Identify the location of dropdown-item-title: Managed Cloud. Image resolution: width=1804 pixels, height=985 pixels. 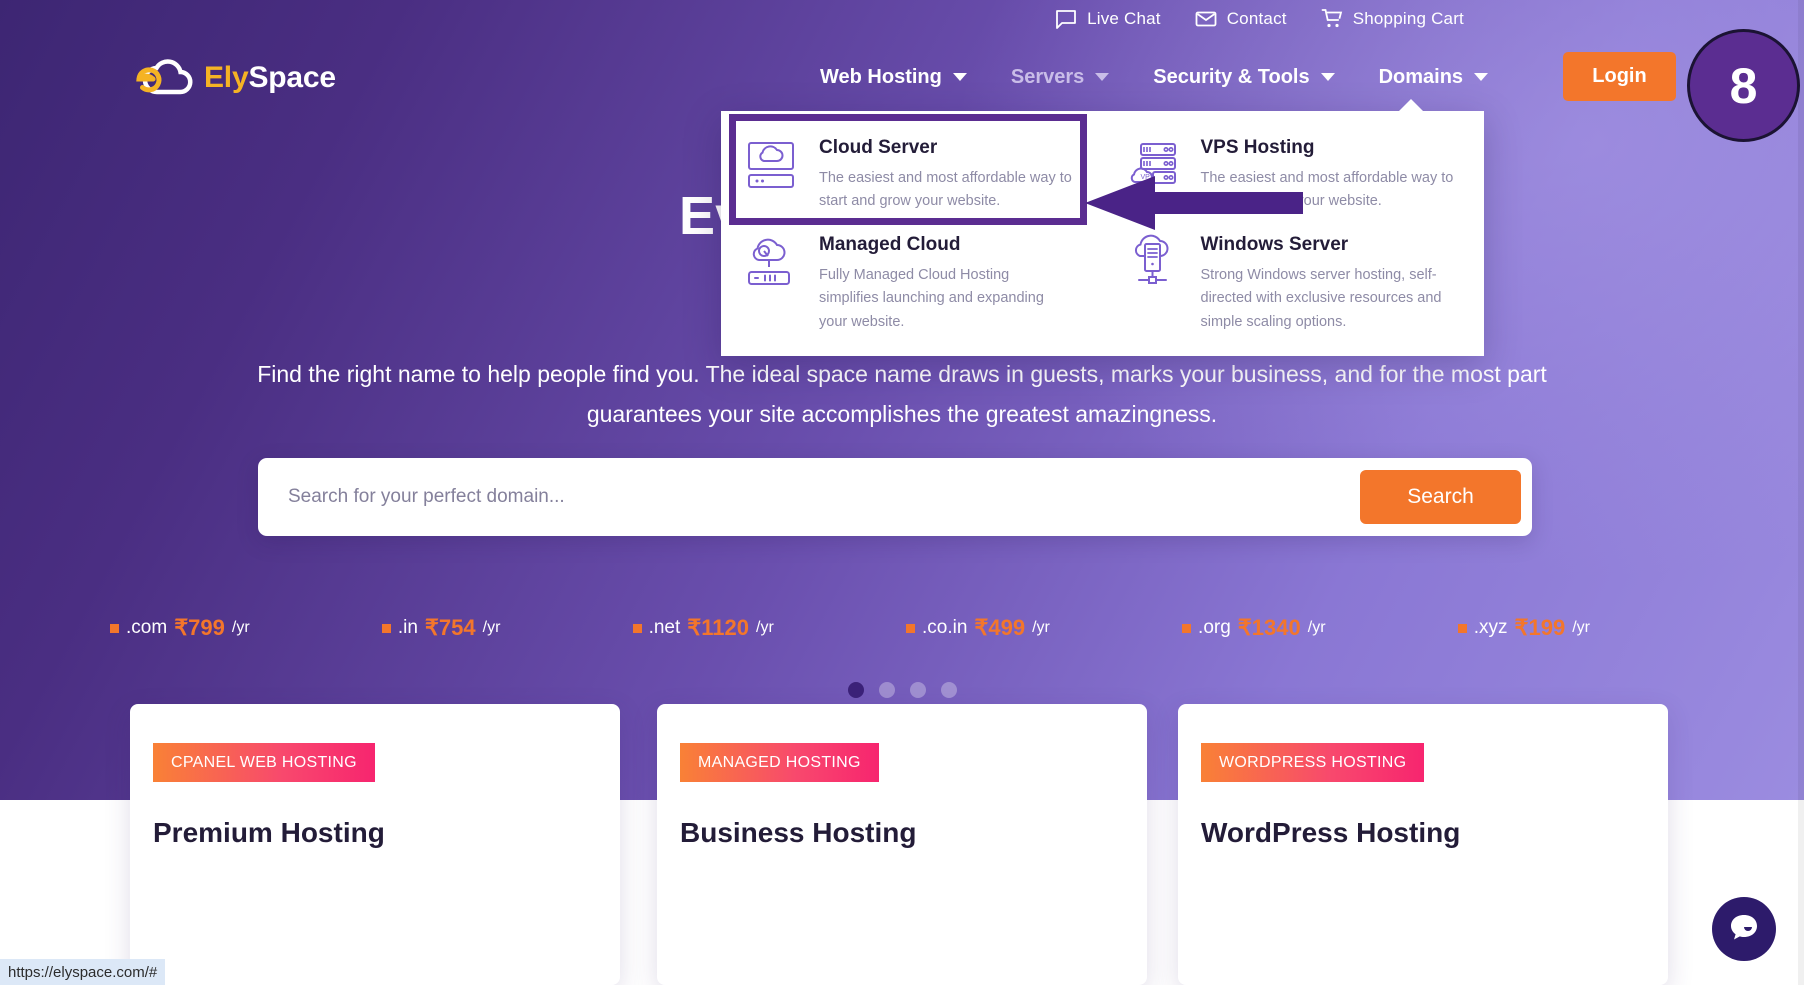
(890, 244).